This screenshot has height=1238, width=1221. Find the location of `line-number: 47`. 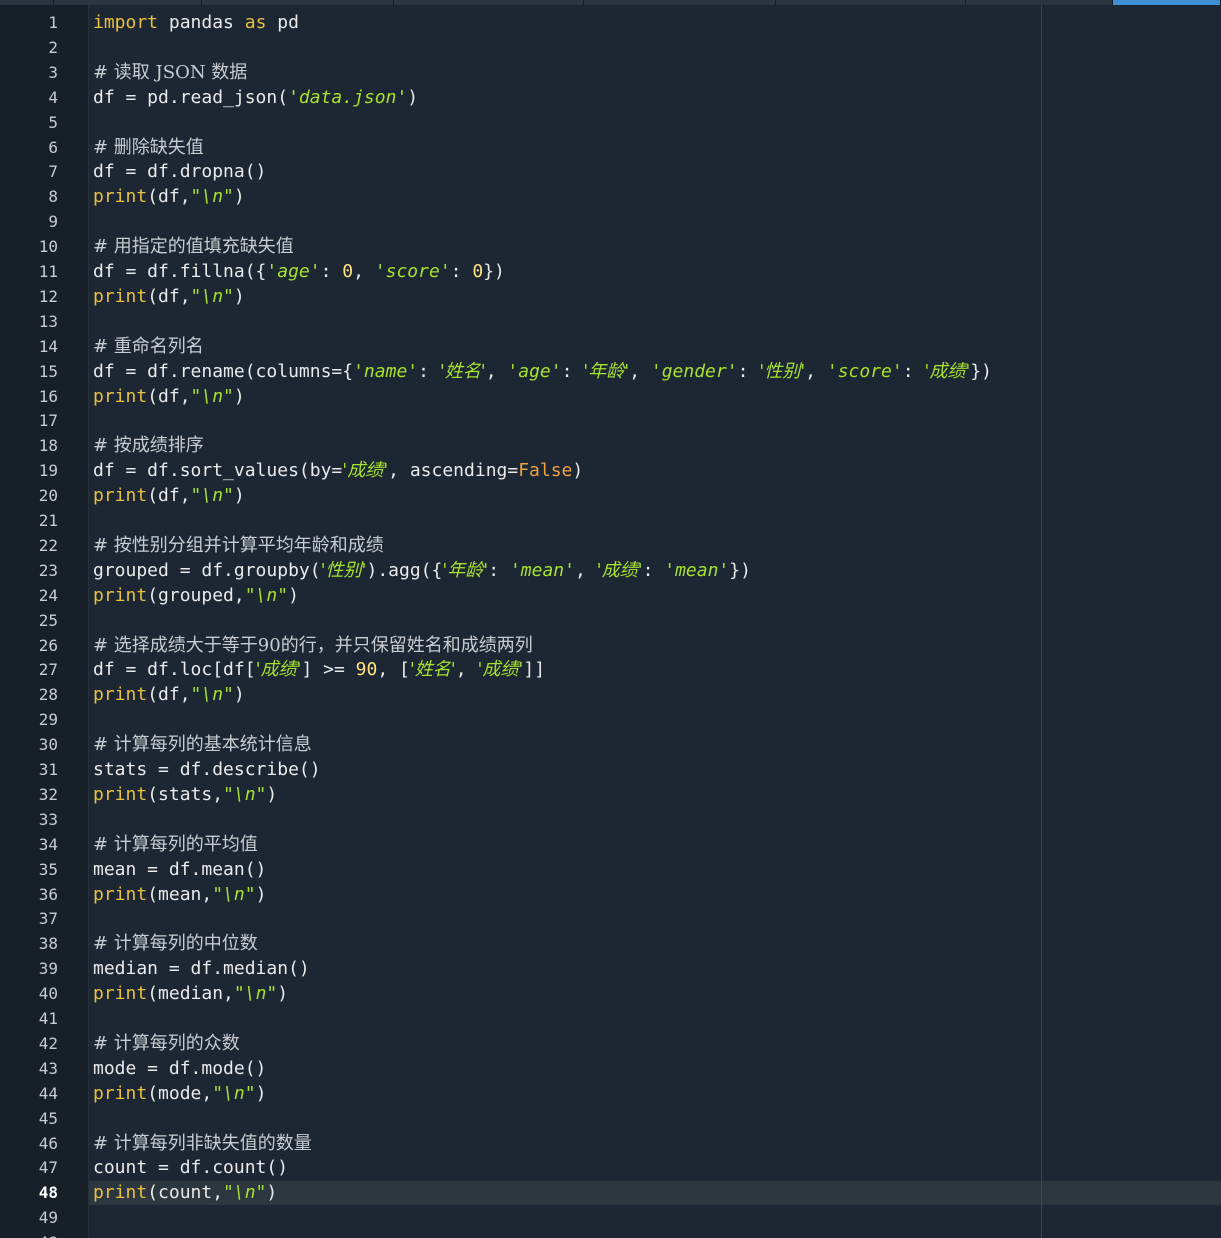

line-number: 47 is located at coordinates (48, 1168).